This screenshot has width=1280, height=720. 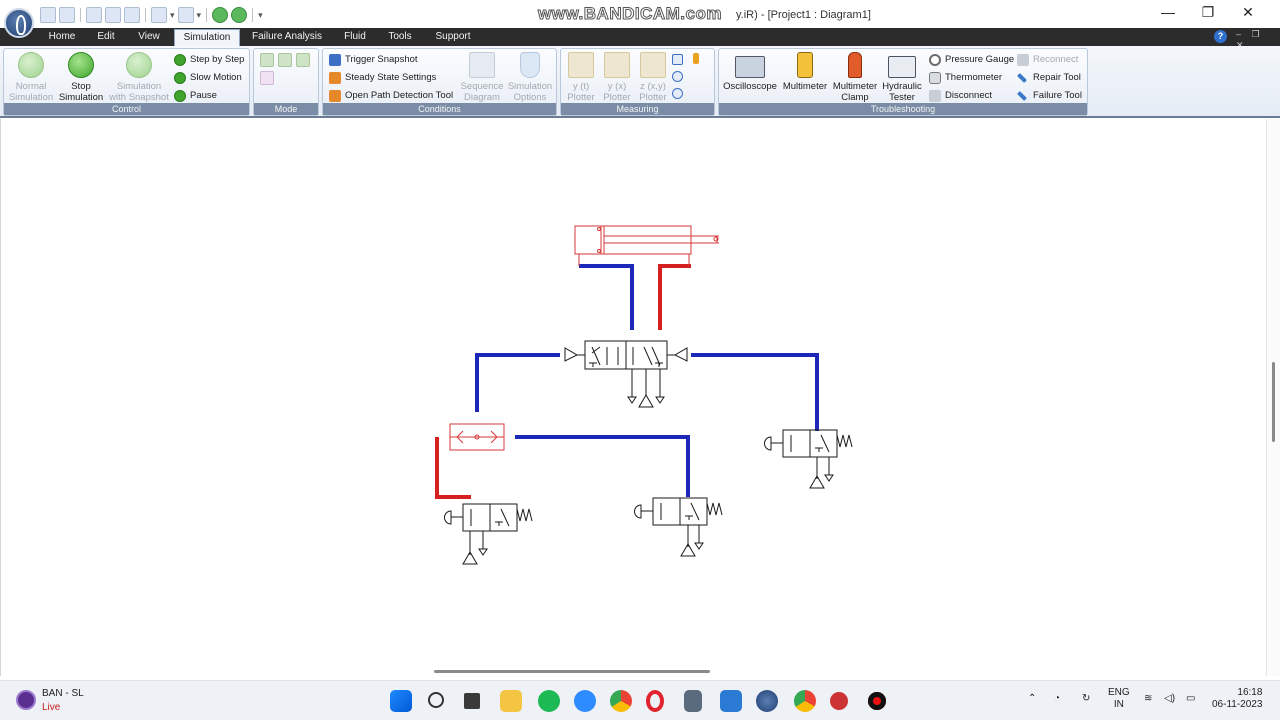 What do you see at coordinates (391, 95) in the screenshot?
I see `open-path-detection-button: Open Path Detection Tool` at bounding box center [391, 95].